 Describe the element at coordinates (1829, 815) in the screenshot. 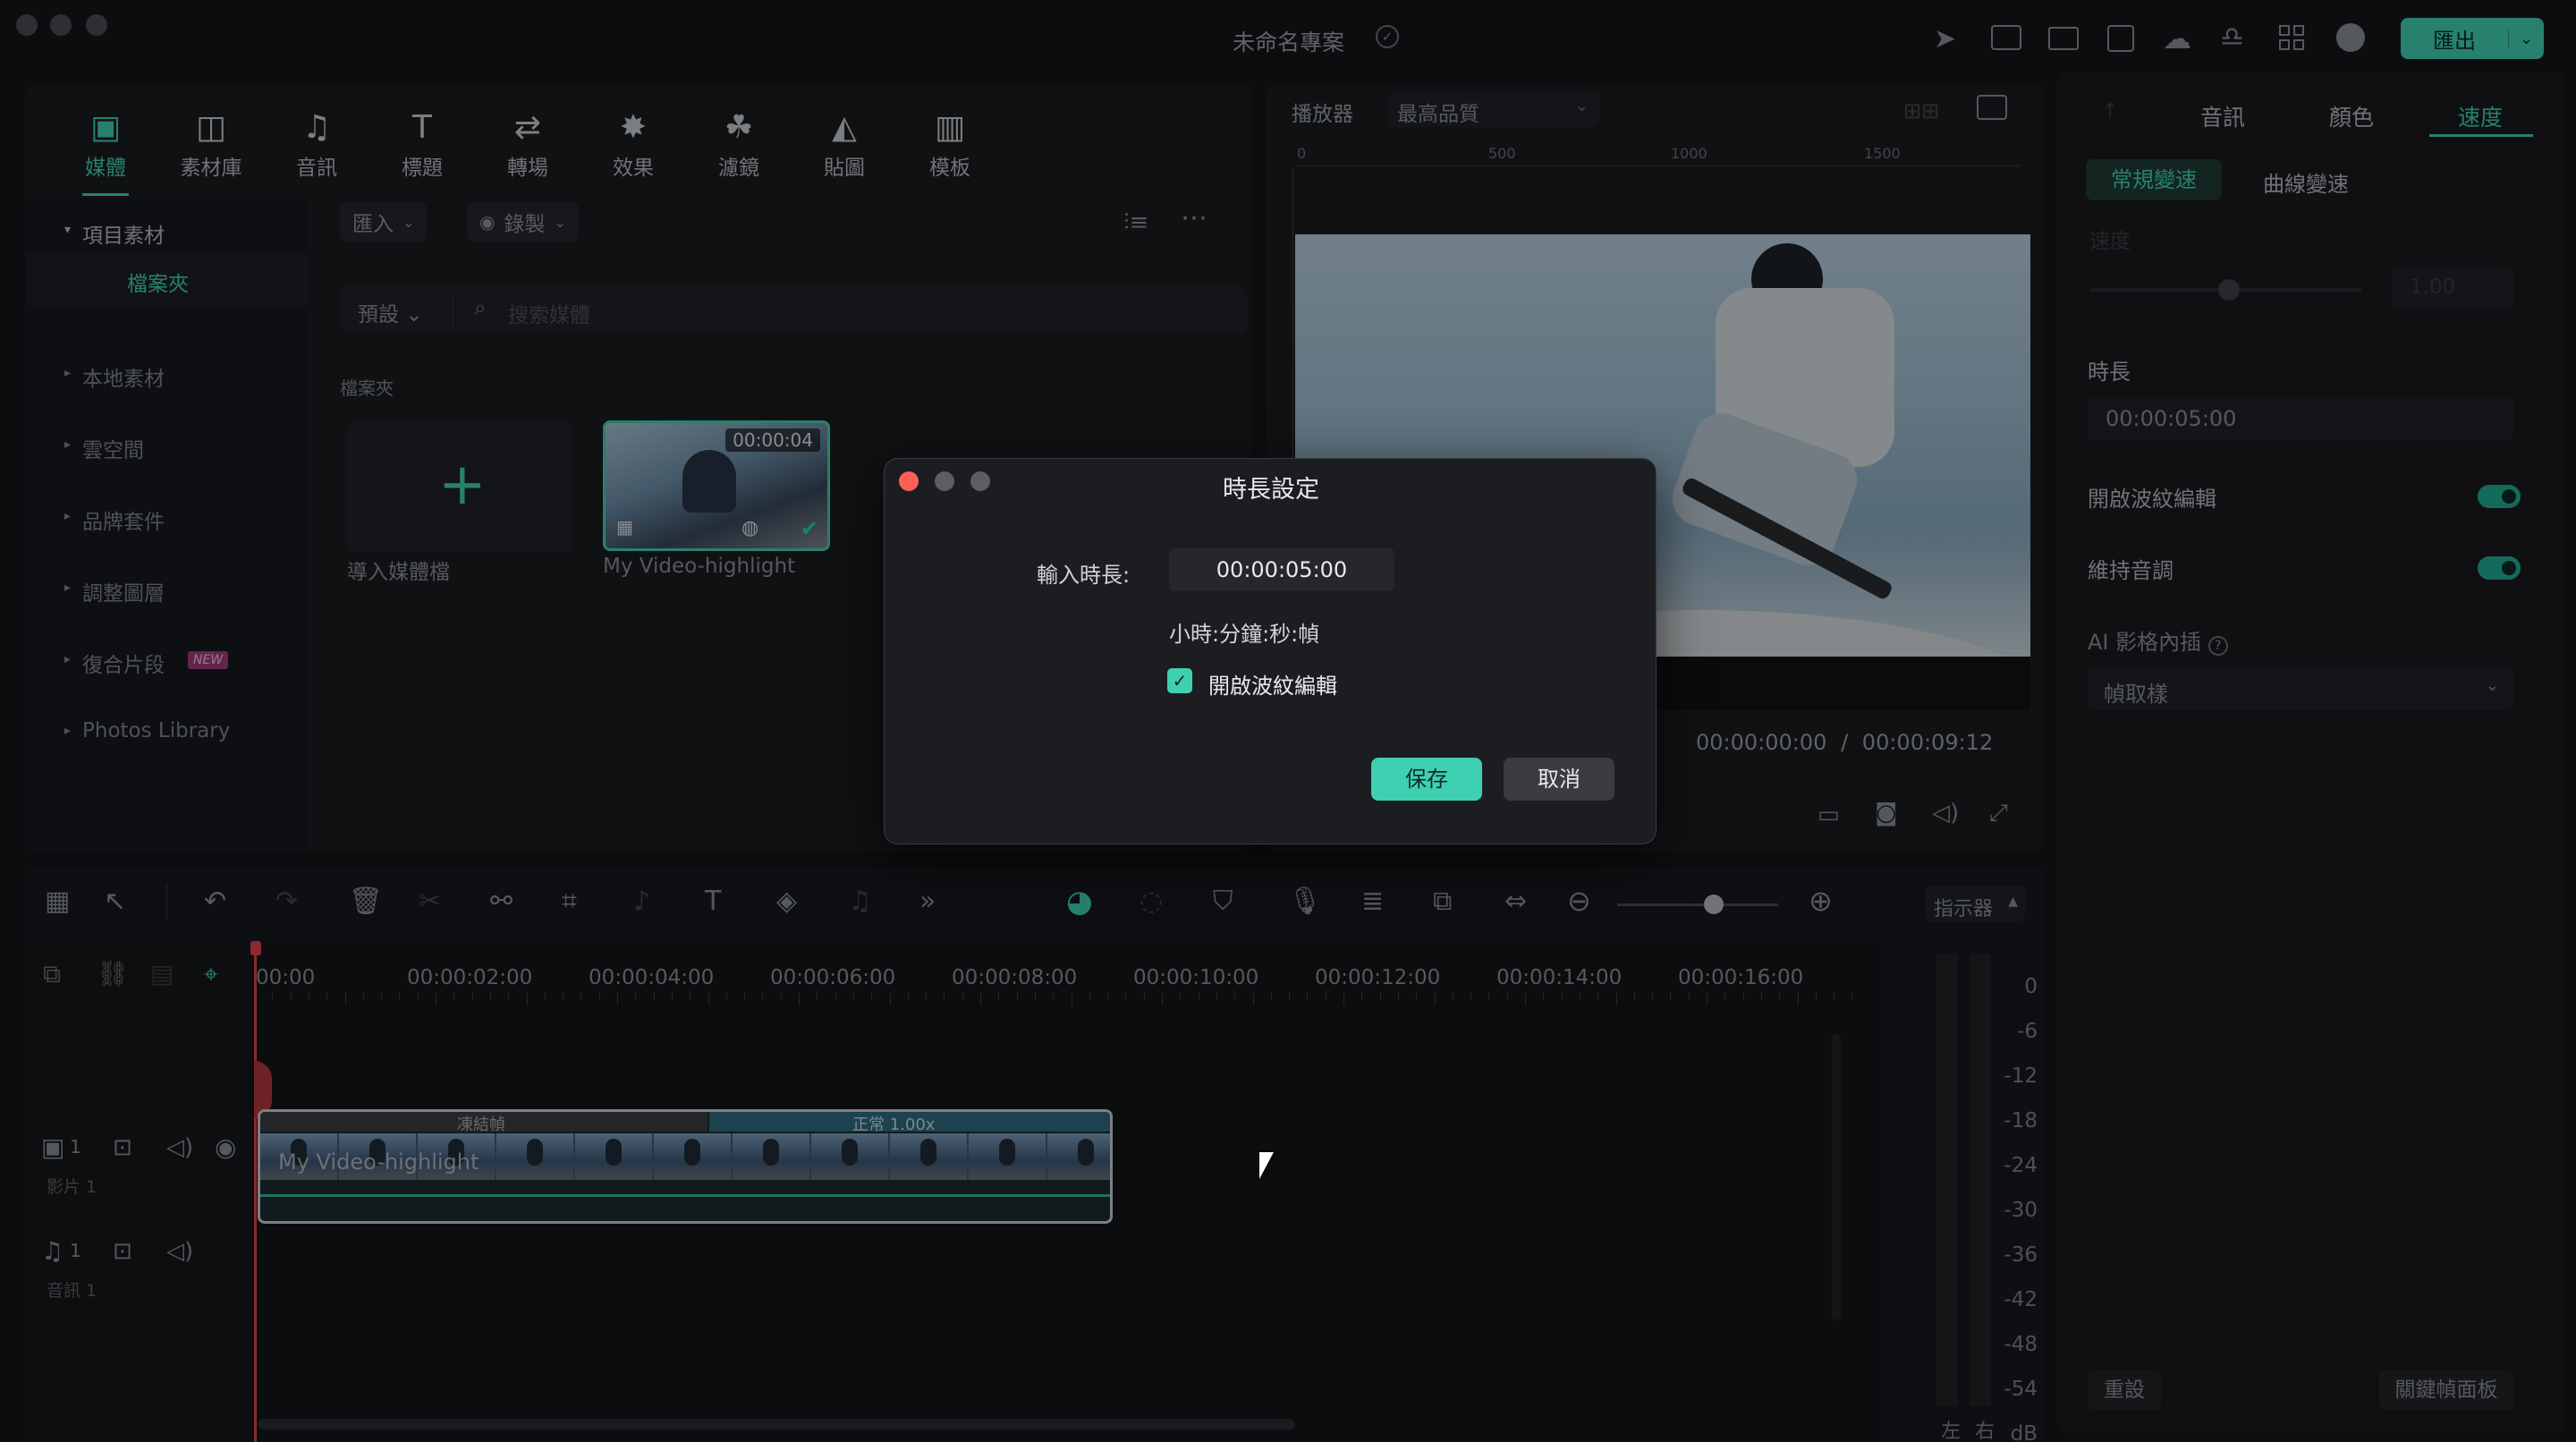

I see `display-output-icon: ▭` at that location.